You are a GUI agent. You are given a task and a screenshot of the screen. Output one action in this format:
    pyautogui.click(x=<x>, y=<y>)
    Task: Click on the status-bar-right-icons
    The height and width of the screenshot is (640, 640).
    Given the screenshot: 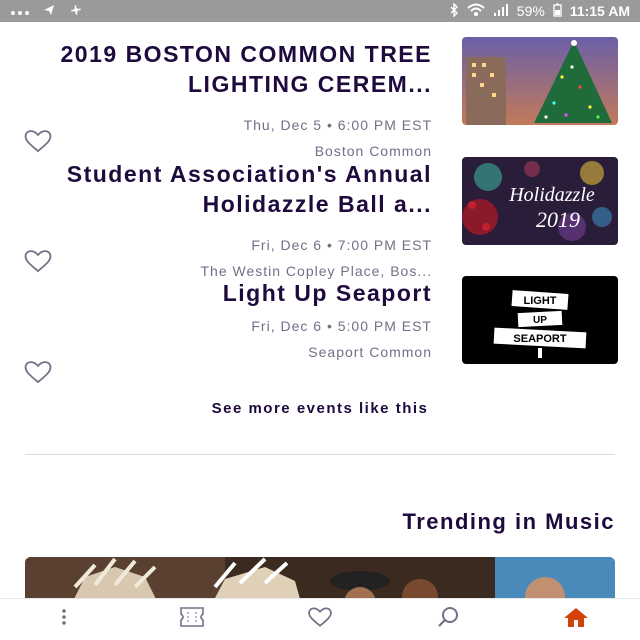 What is the action you would take?
    pyautogui.click(x=47, y=11)
    